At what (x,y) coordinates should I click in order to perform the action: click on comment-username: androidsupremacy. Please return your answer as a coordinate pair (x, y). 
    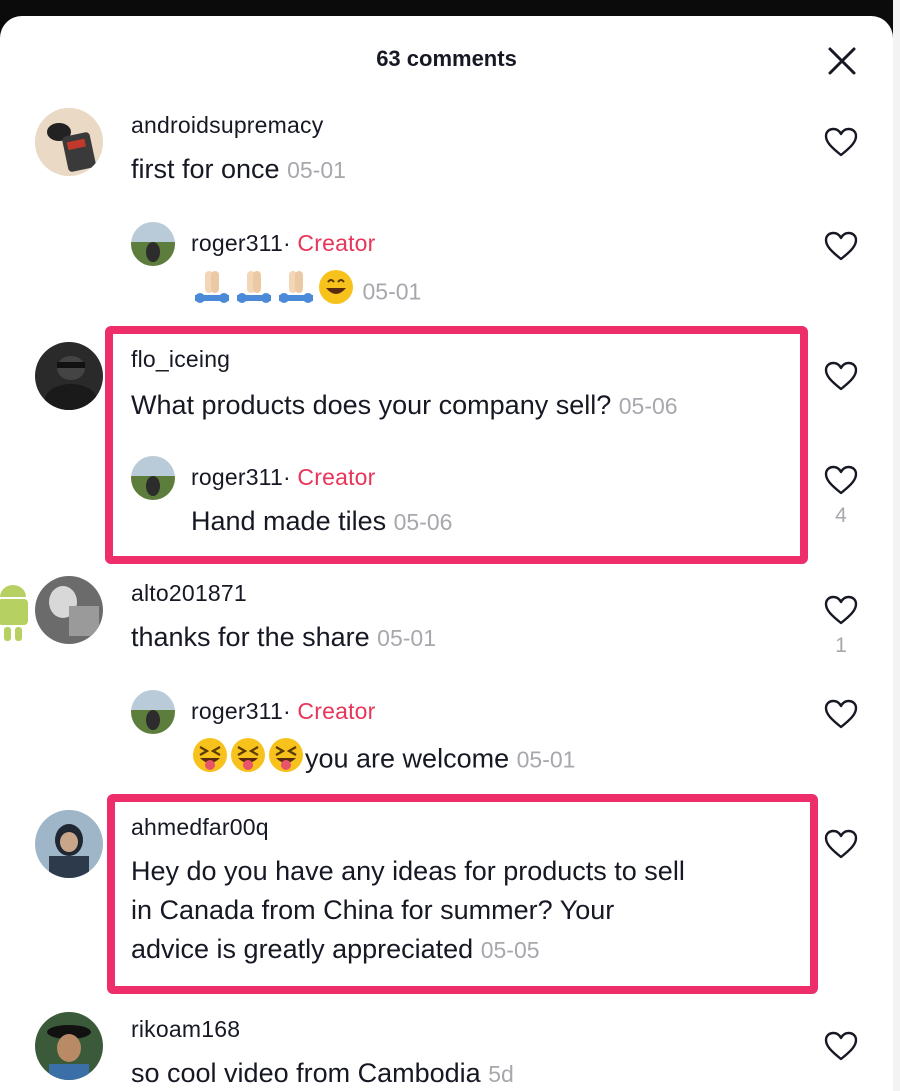
    Looking at the image, I should click on (227, 125).